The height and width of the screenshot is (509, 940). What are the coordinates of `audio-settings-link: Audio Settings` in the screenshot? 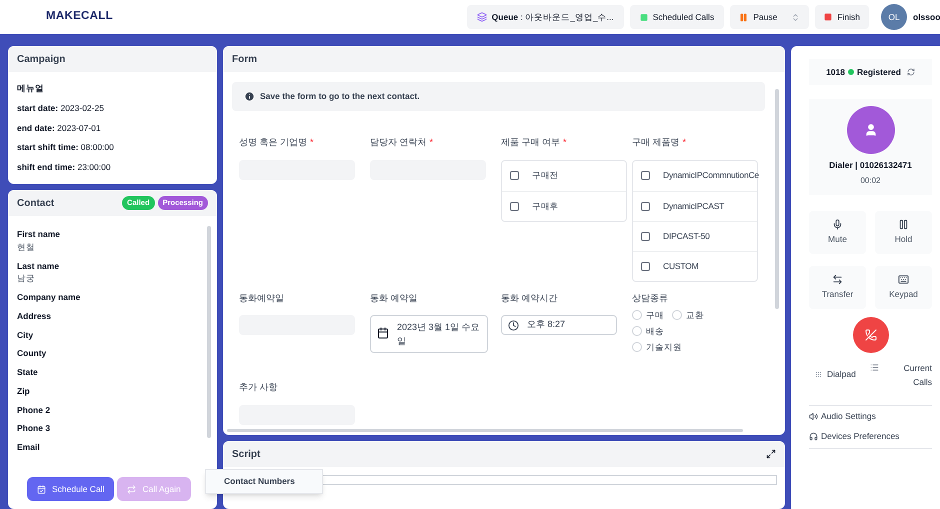 It's located at (870, 416).